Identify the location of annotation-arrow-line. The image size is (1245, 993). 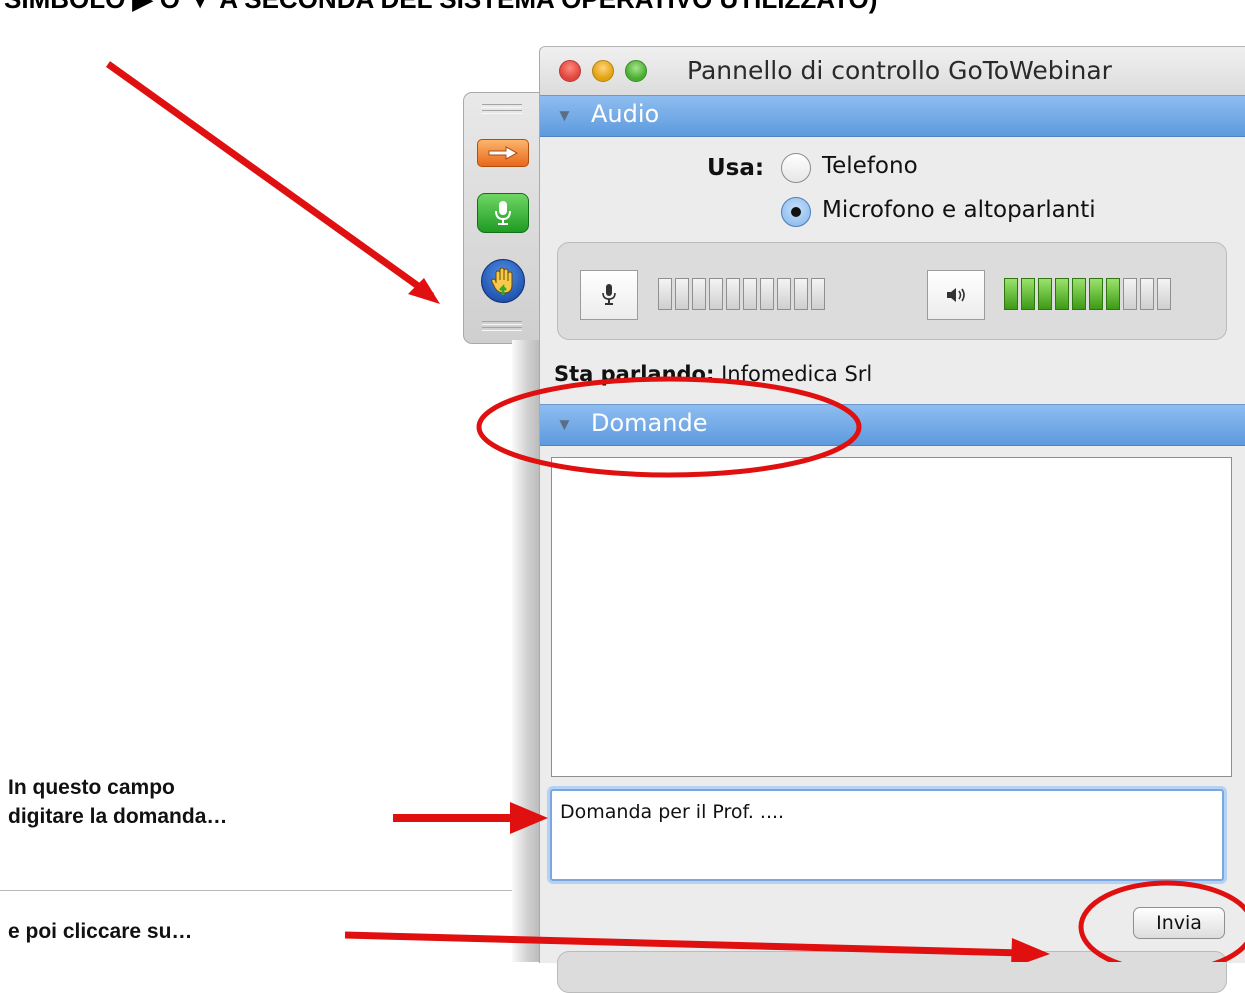
(270, 180).